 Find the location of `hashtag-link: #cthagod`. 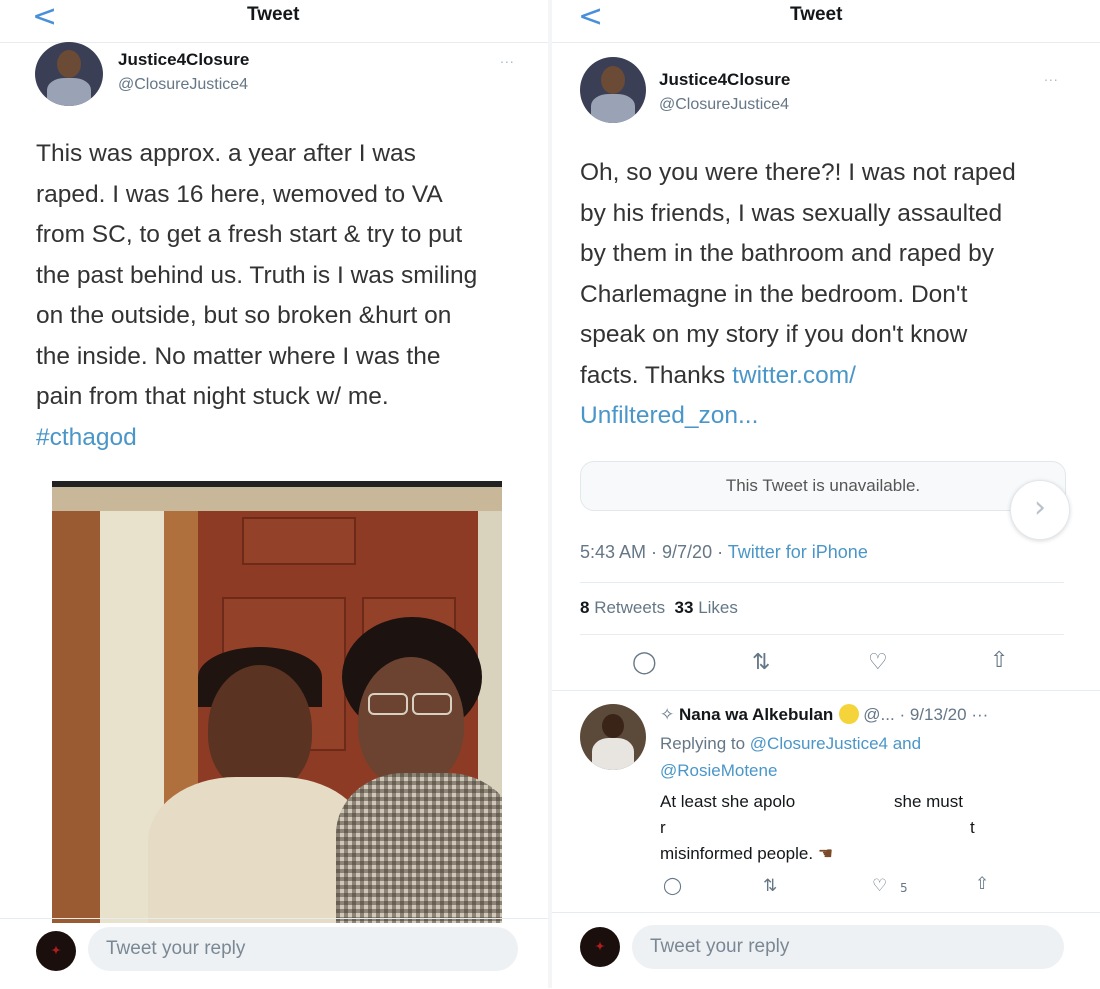

hashtag-link: #cthagod is located at coordinates (286, 438).